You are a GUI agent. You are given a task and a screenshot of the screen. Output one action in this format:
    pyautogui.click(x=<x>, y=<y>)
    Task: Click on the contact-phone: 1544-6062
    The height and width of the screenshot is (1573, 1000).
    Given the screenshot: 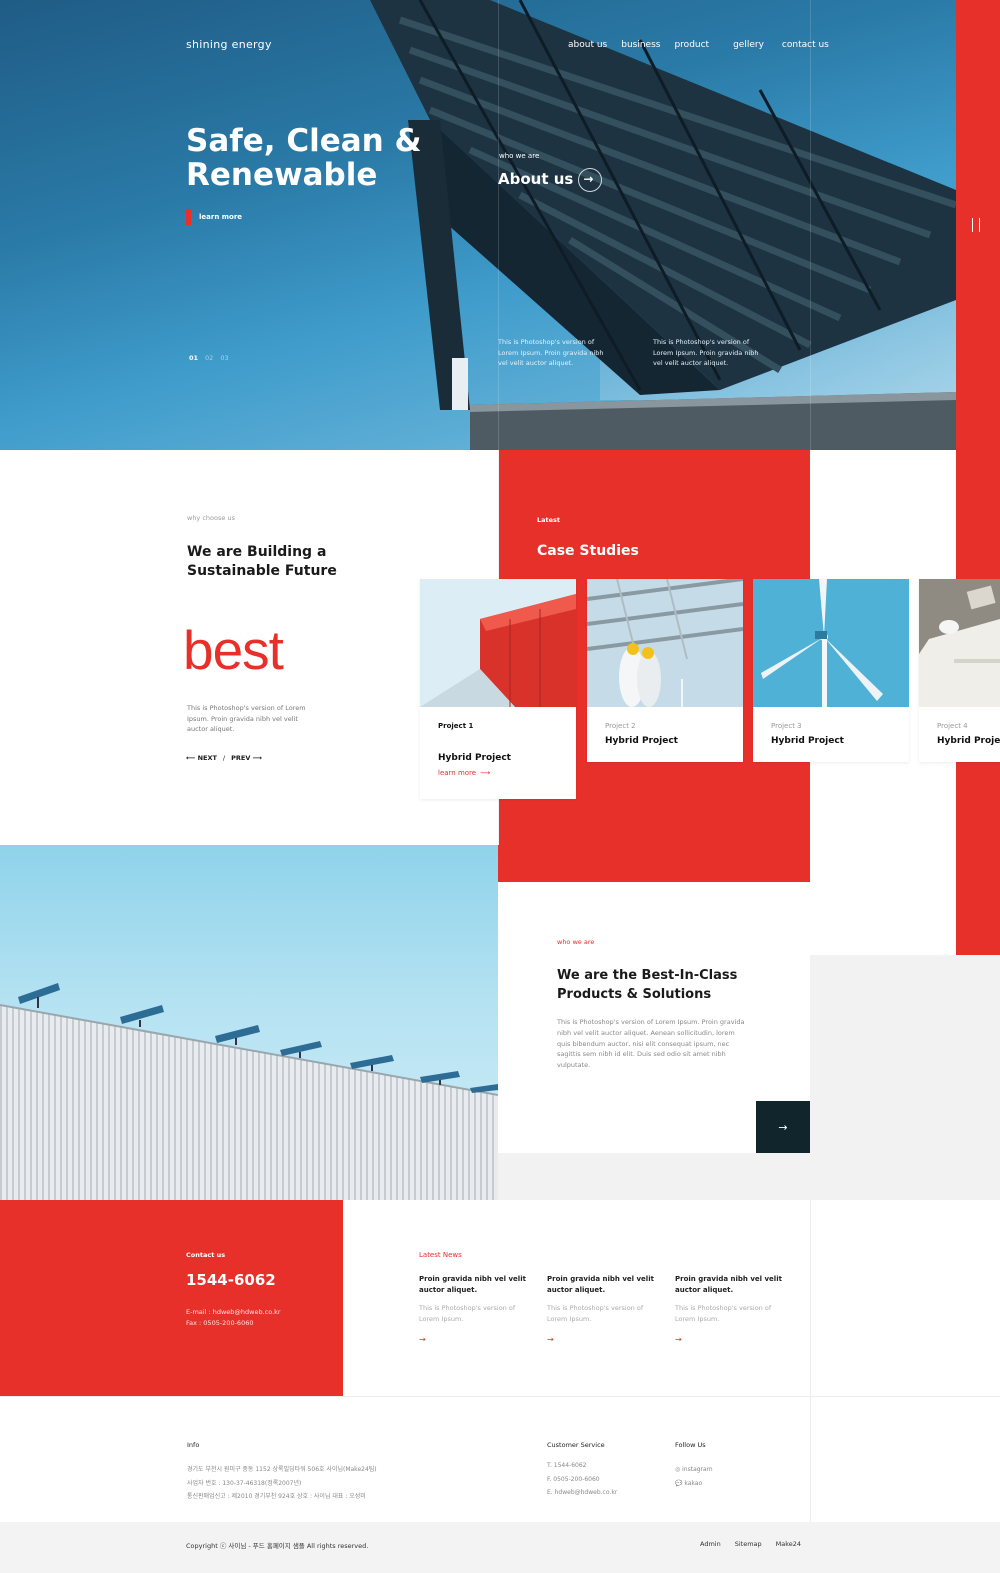 What is the action you would take?
    pyautogui.click(x=231, y=1280)
    